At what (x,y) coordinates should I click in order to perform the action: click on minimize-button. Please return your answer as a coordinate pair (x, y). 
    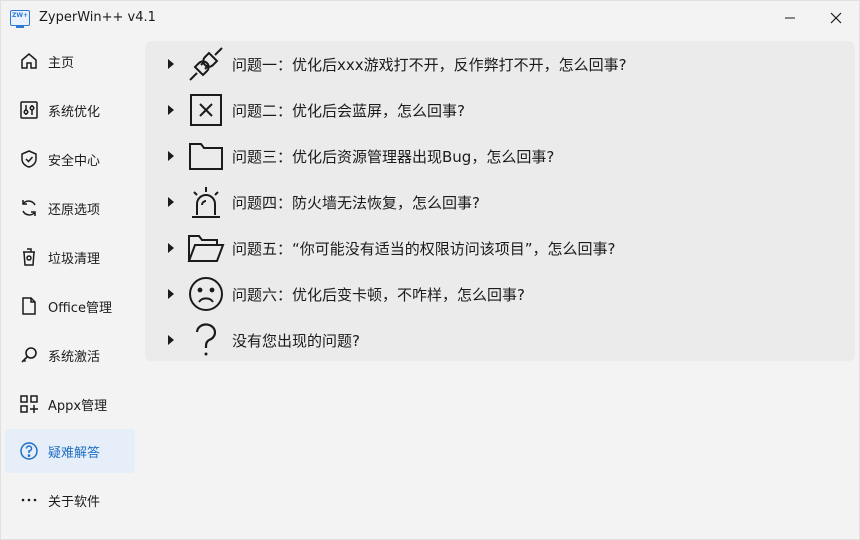
    Looking at the image, I should click on (790, 18).